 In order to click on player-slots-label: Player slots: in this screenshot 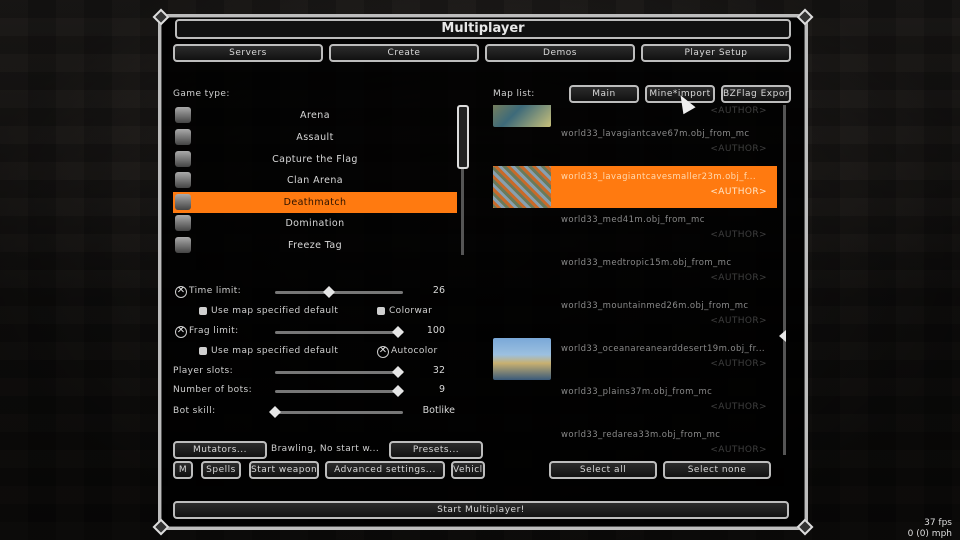, I will do `click(203, 371)`.